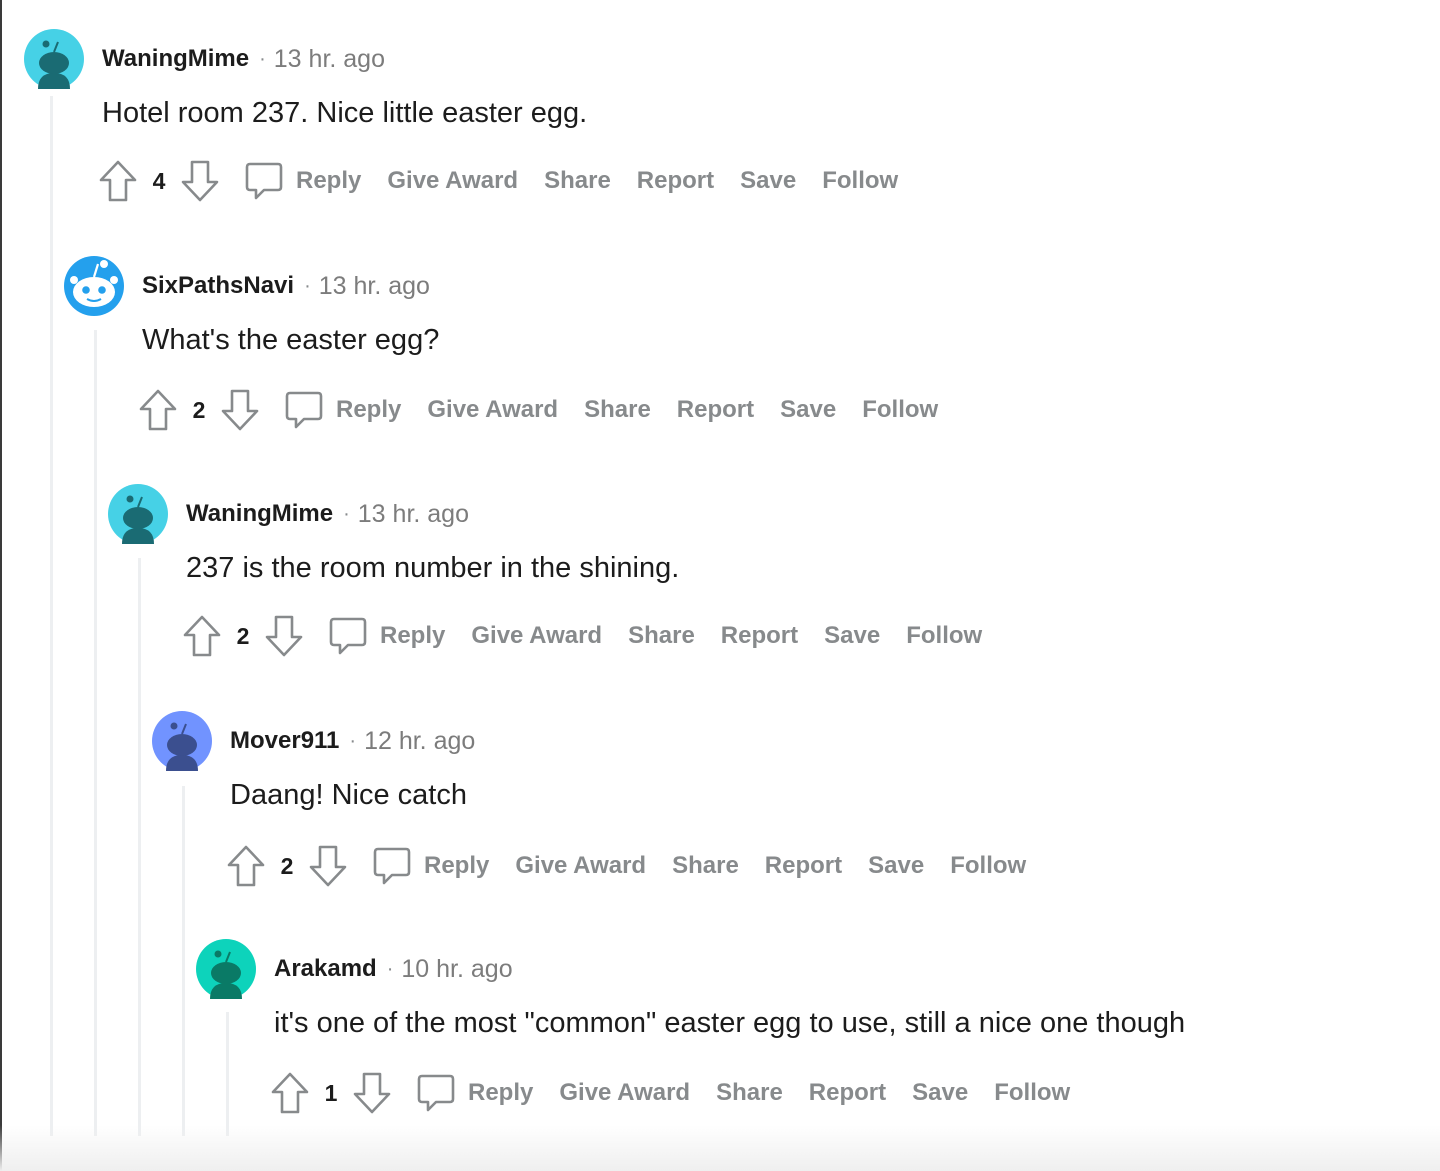 The image size is (1440, 1171). I want to click on username: Arakamd, so click(325, 969).